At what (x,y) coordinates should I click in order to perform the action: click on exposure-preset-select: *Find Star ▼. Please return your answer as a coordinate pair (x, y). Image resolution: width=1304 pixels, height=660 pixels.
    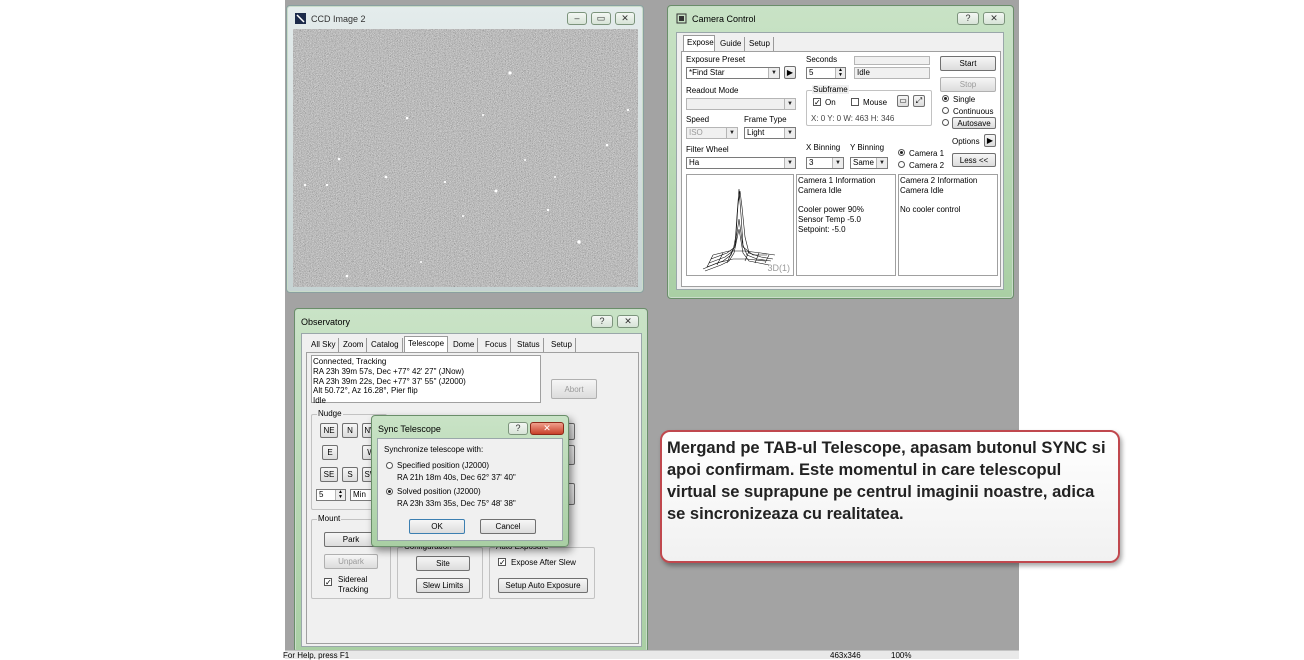
    Looking at the image, I should click on (733, 73).